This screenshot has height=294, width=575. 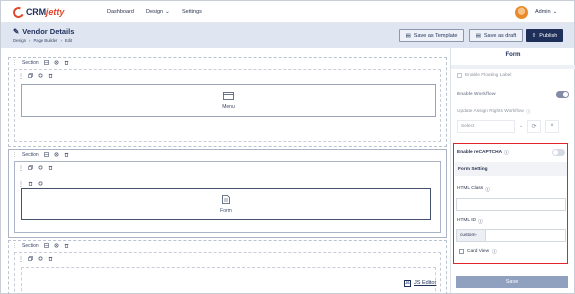 I want to click on save-as-template-label: Save as Template, so click(x=435, y=35).